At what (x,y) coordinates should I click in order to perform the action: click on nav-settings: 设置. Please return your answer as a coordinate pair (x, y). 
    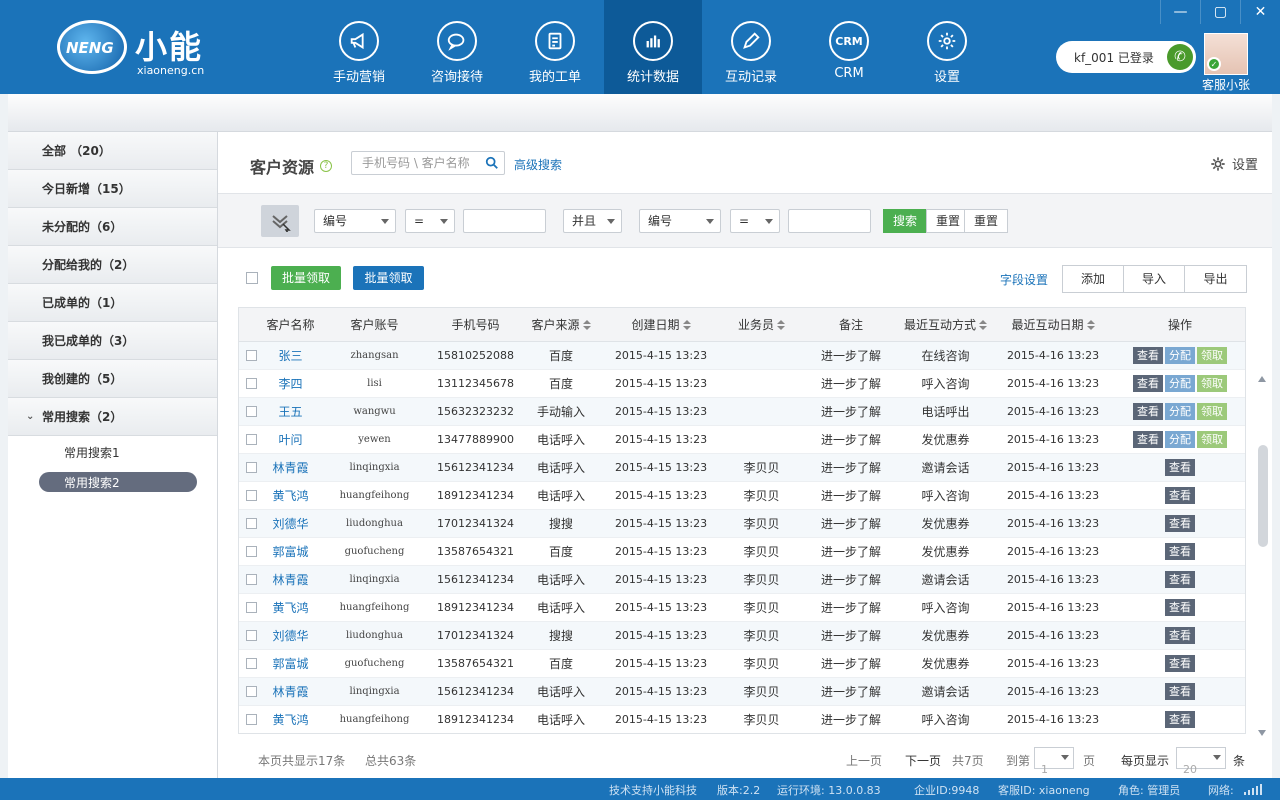
    Looking at the image, I should click on (947, 47).